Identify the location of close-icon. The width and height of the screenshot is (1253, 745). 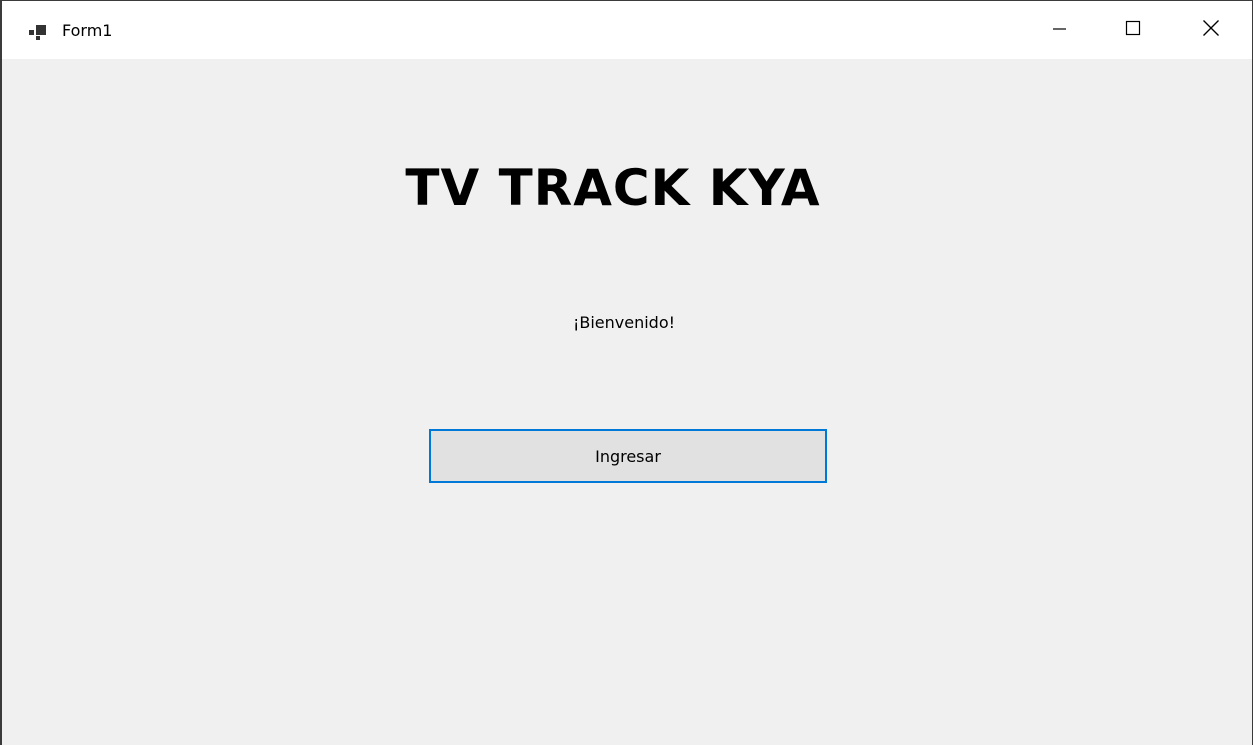
(1211, 30).